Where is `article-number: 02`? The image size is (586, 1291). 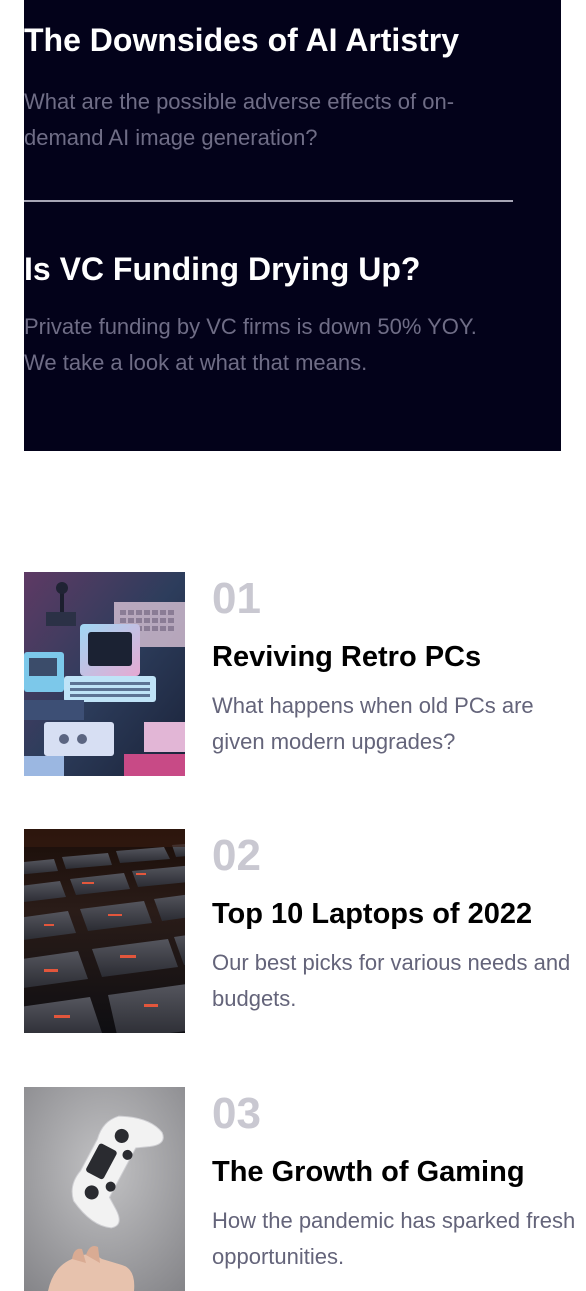
article-number: 02 is located at coordinates (236, 855).